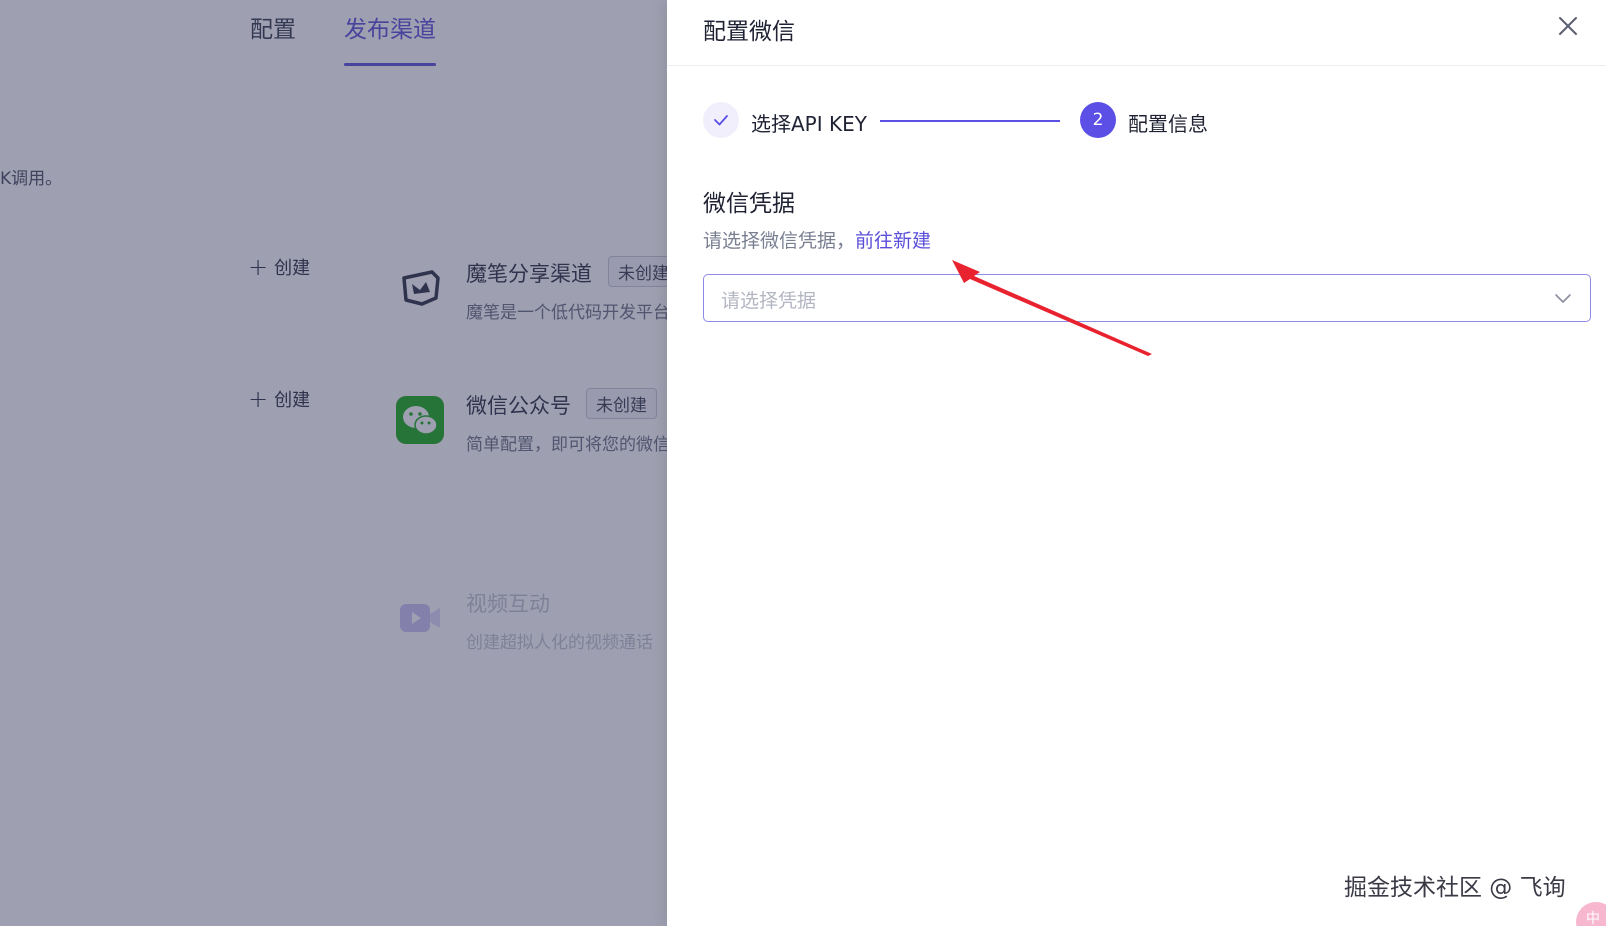  I want to click on close-icon, so click(1568, 26).